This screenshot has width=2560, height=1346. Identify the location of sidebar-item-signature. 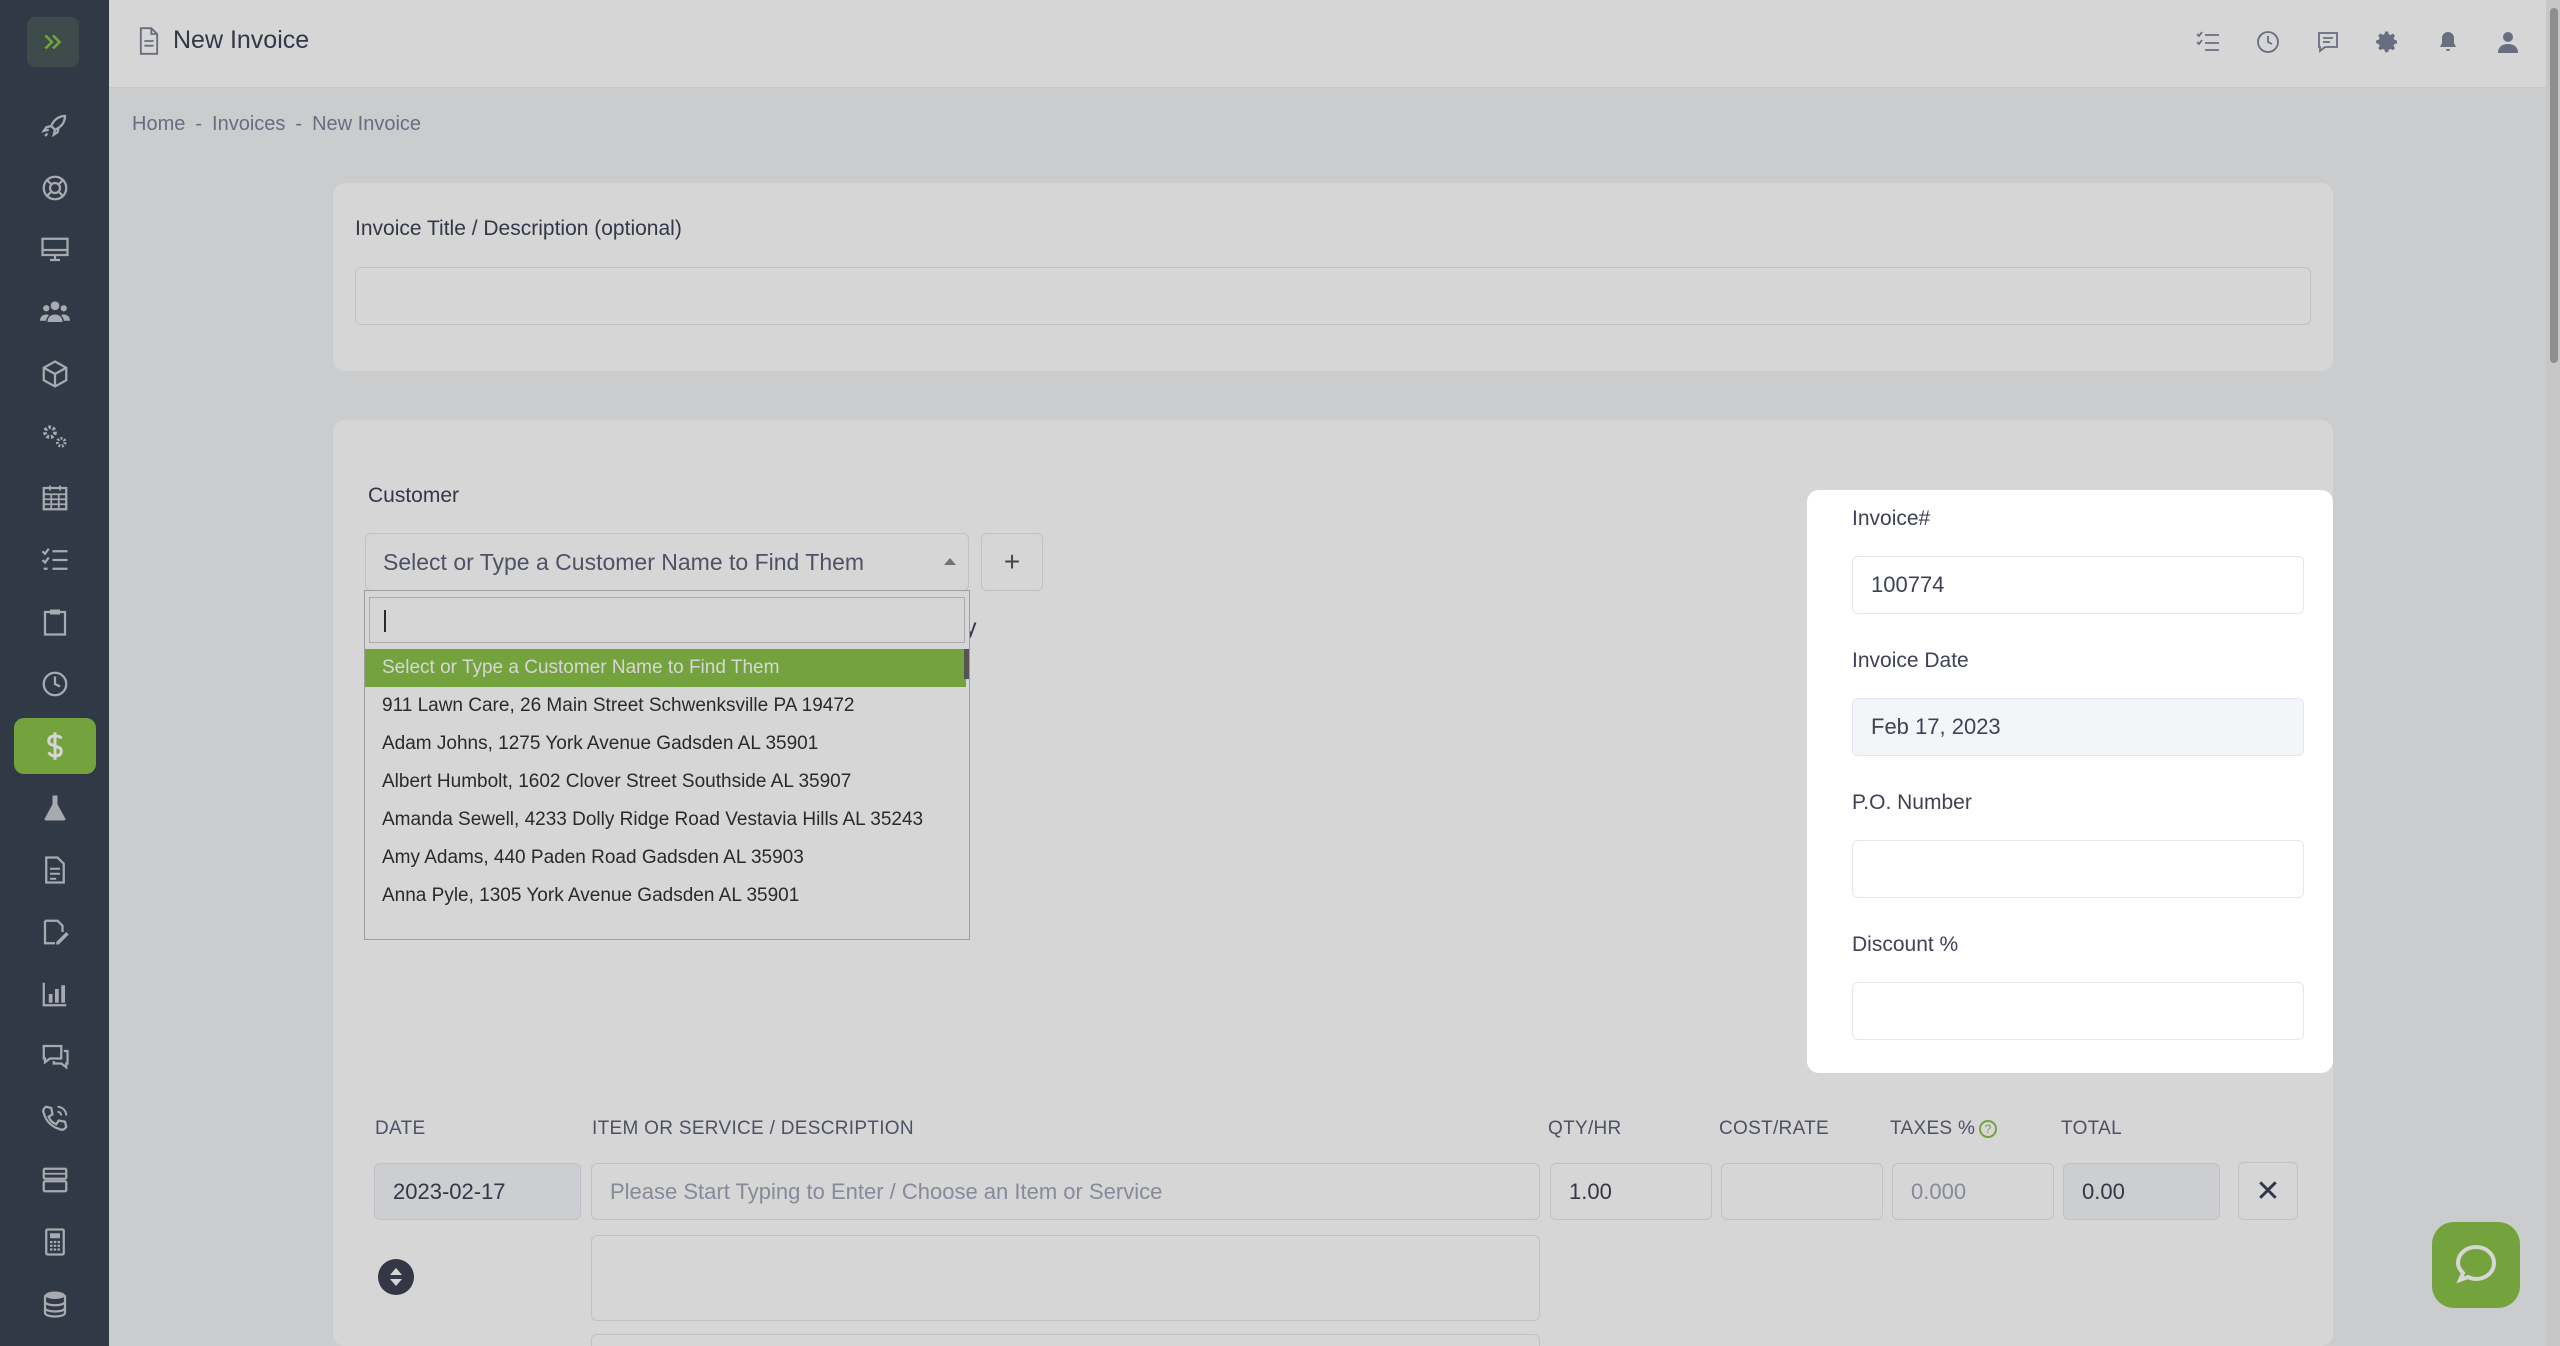
(55, 932).